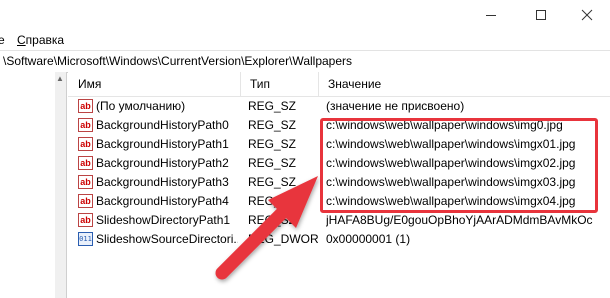  I want to click on arrow-icon, so click(266, 228).